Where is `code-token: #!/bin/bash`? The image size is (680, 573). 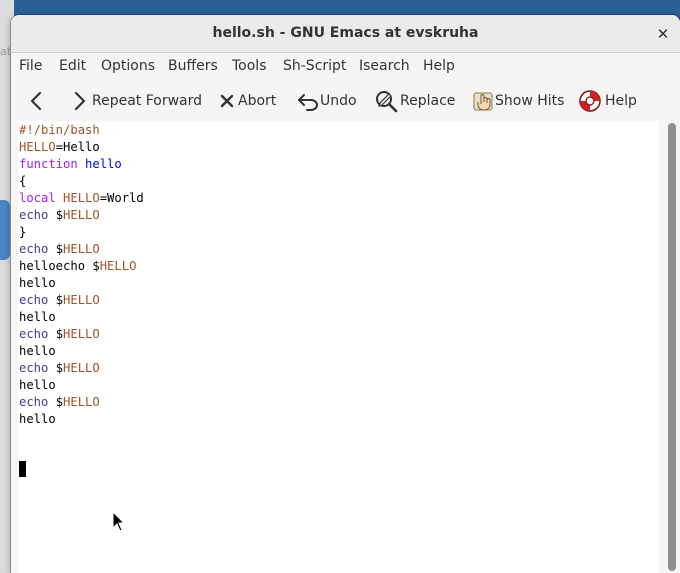 code-token: #!/bin/bash is located at coordinates (59, 130).